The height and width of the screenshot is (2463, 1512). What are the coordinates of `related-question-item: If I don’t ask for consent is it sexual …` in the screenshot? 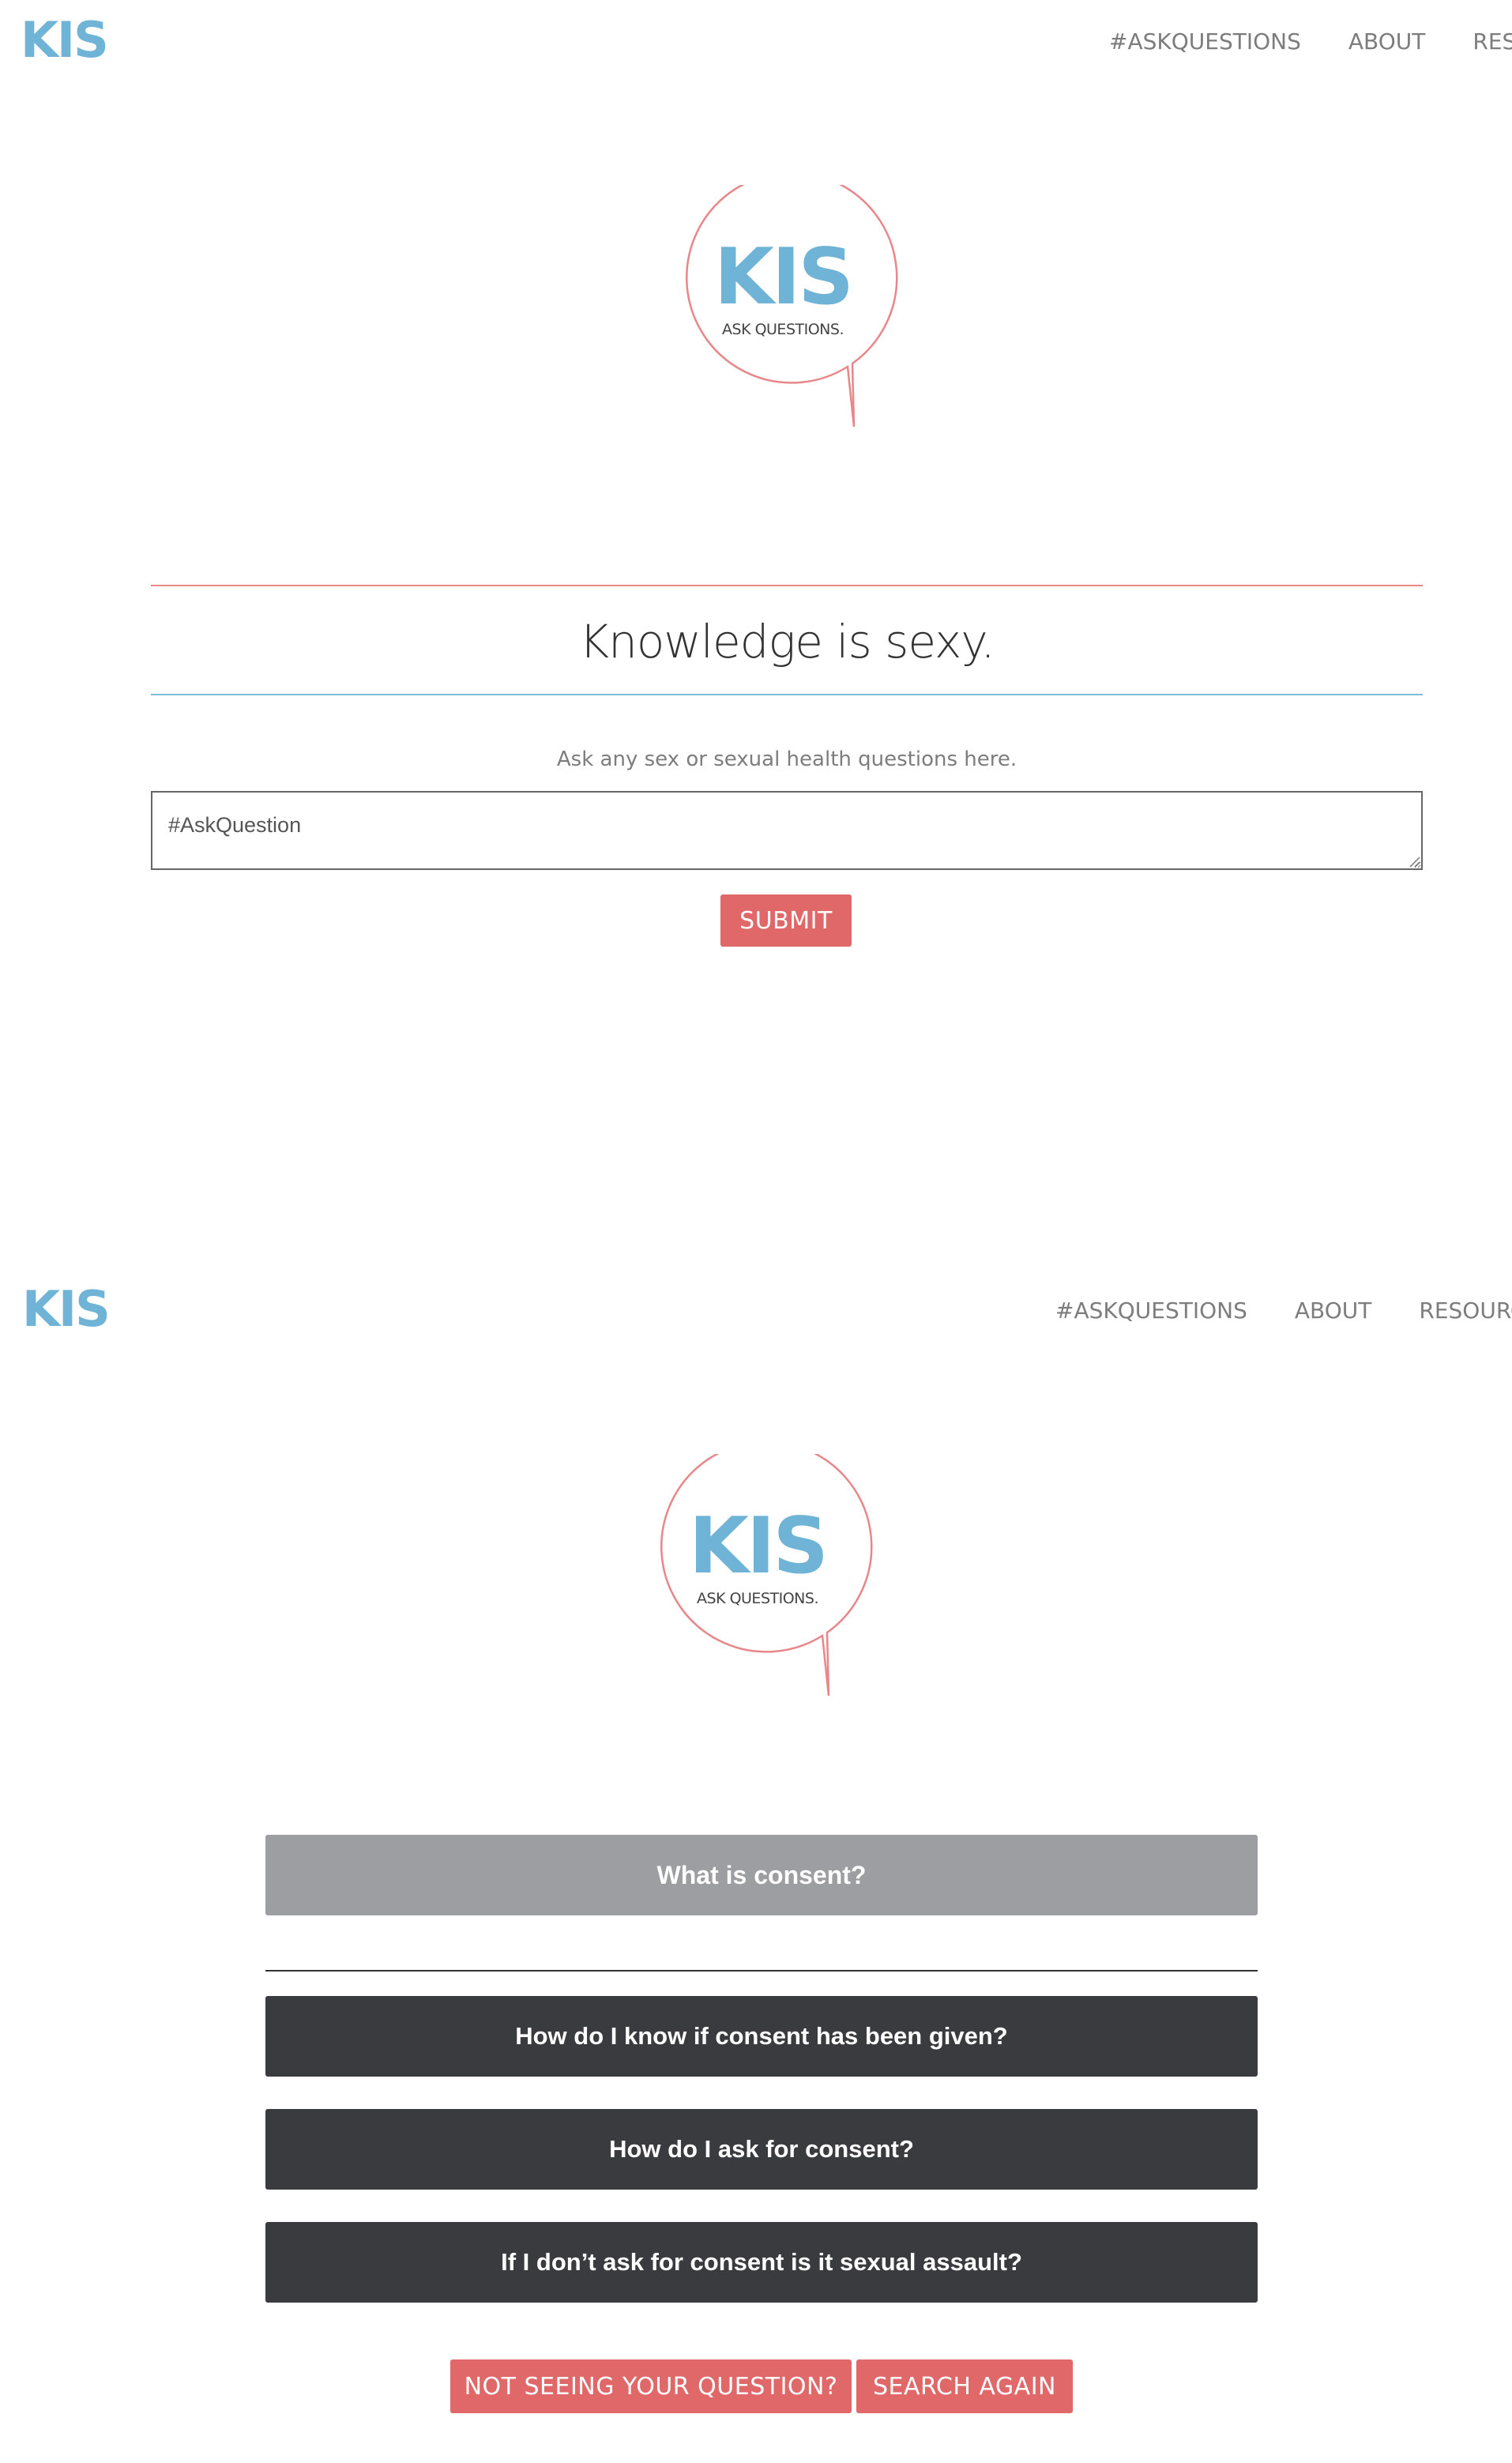 It's located at (761, 2262).